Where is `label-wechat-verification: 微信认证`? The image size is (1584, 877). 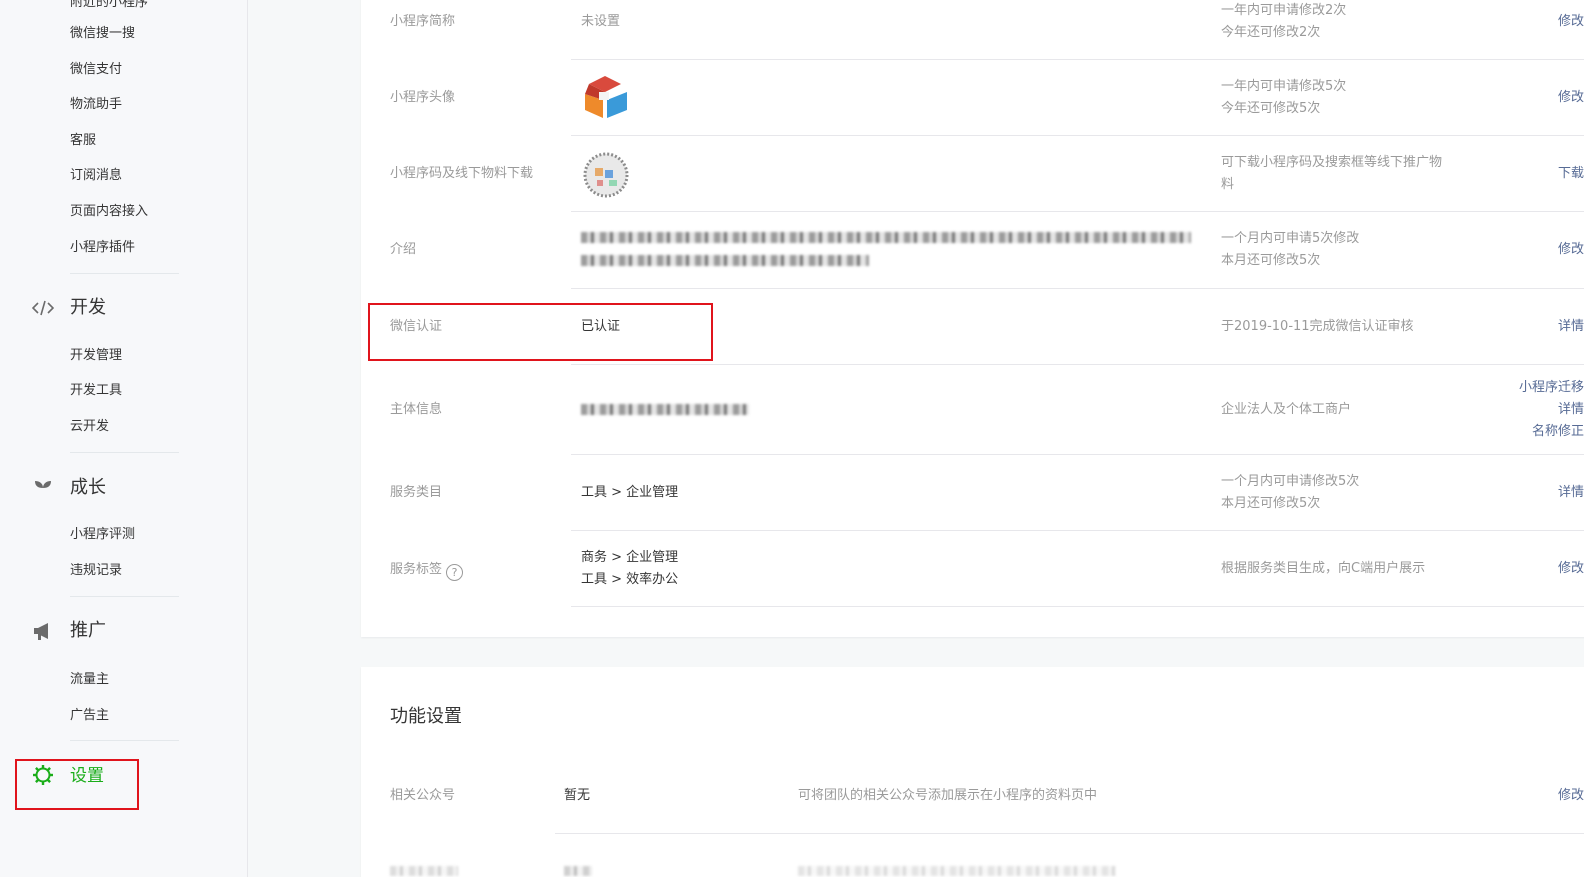
label-wechat-verification: 微信认证 is located at coordinates (416, 326).